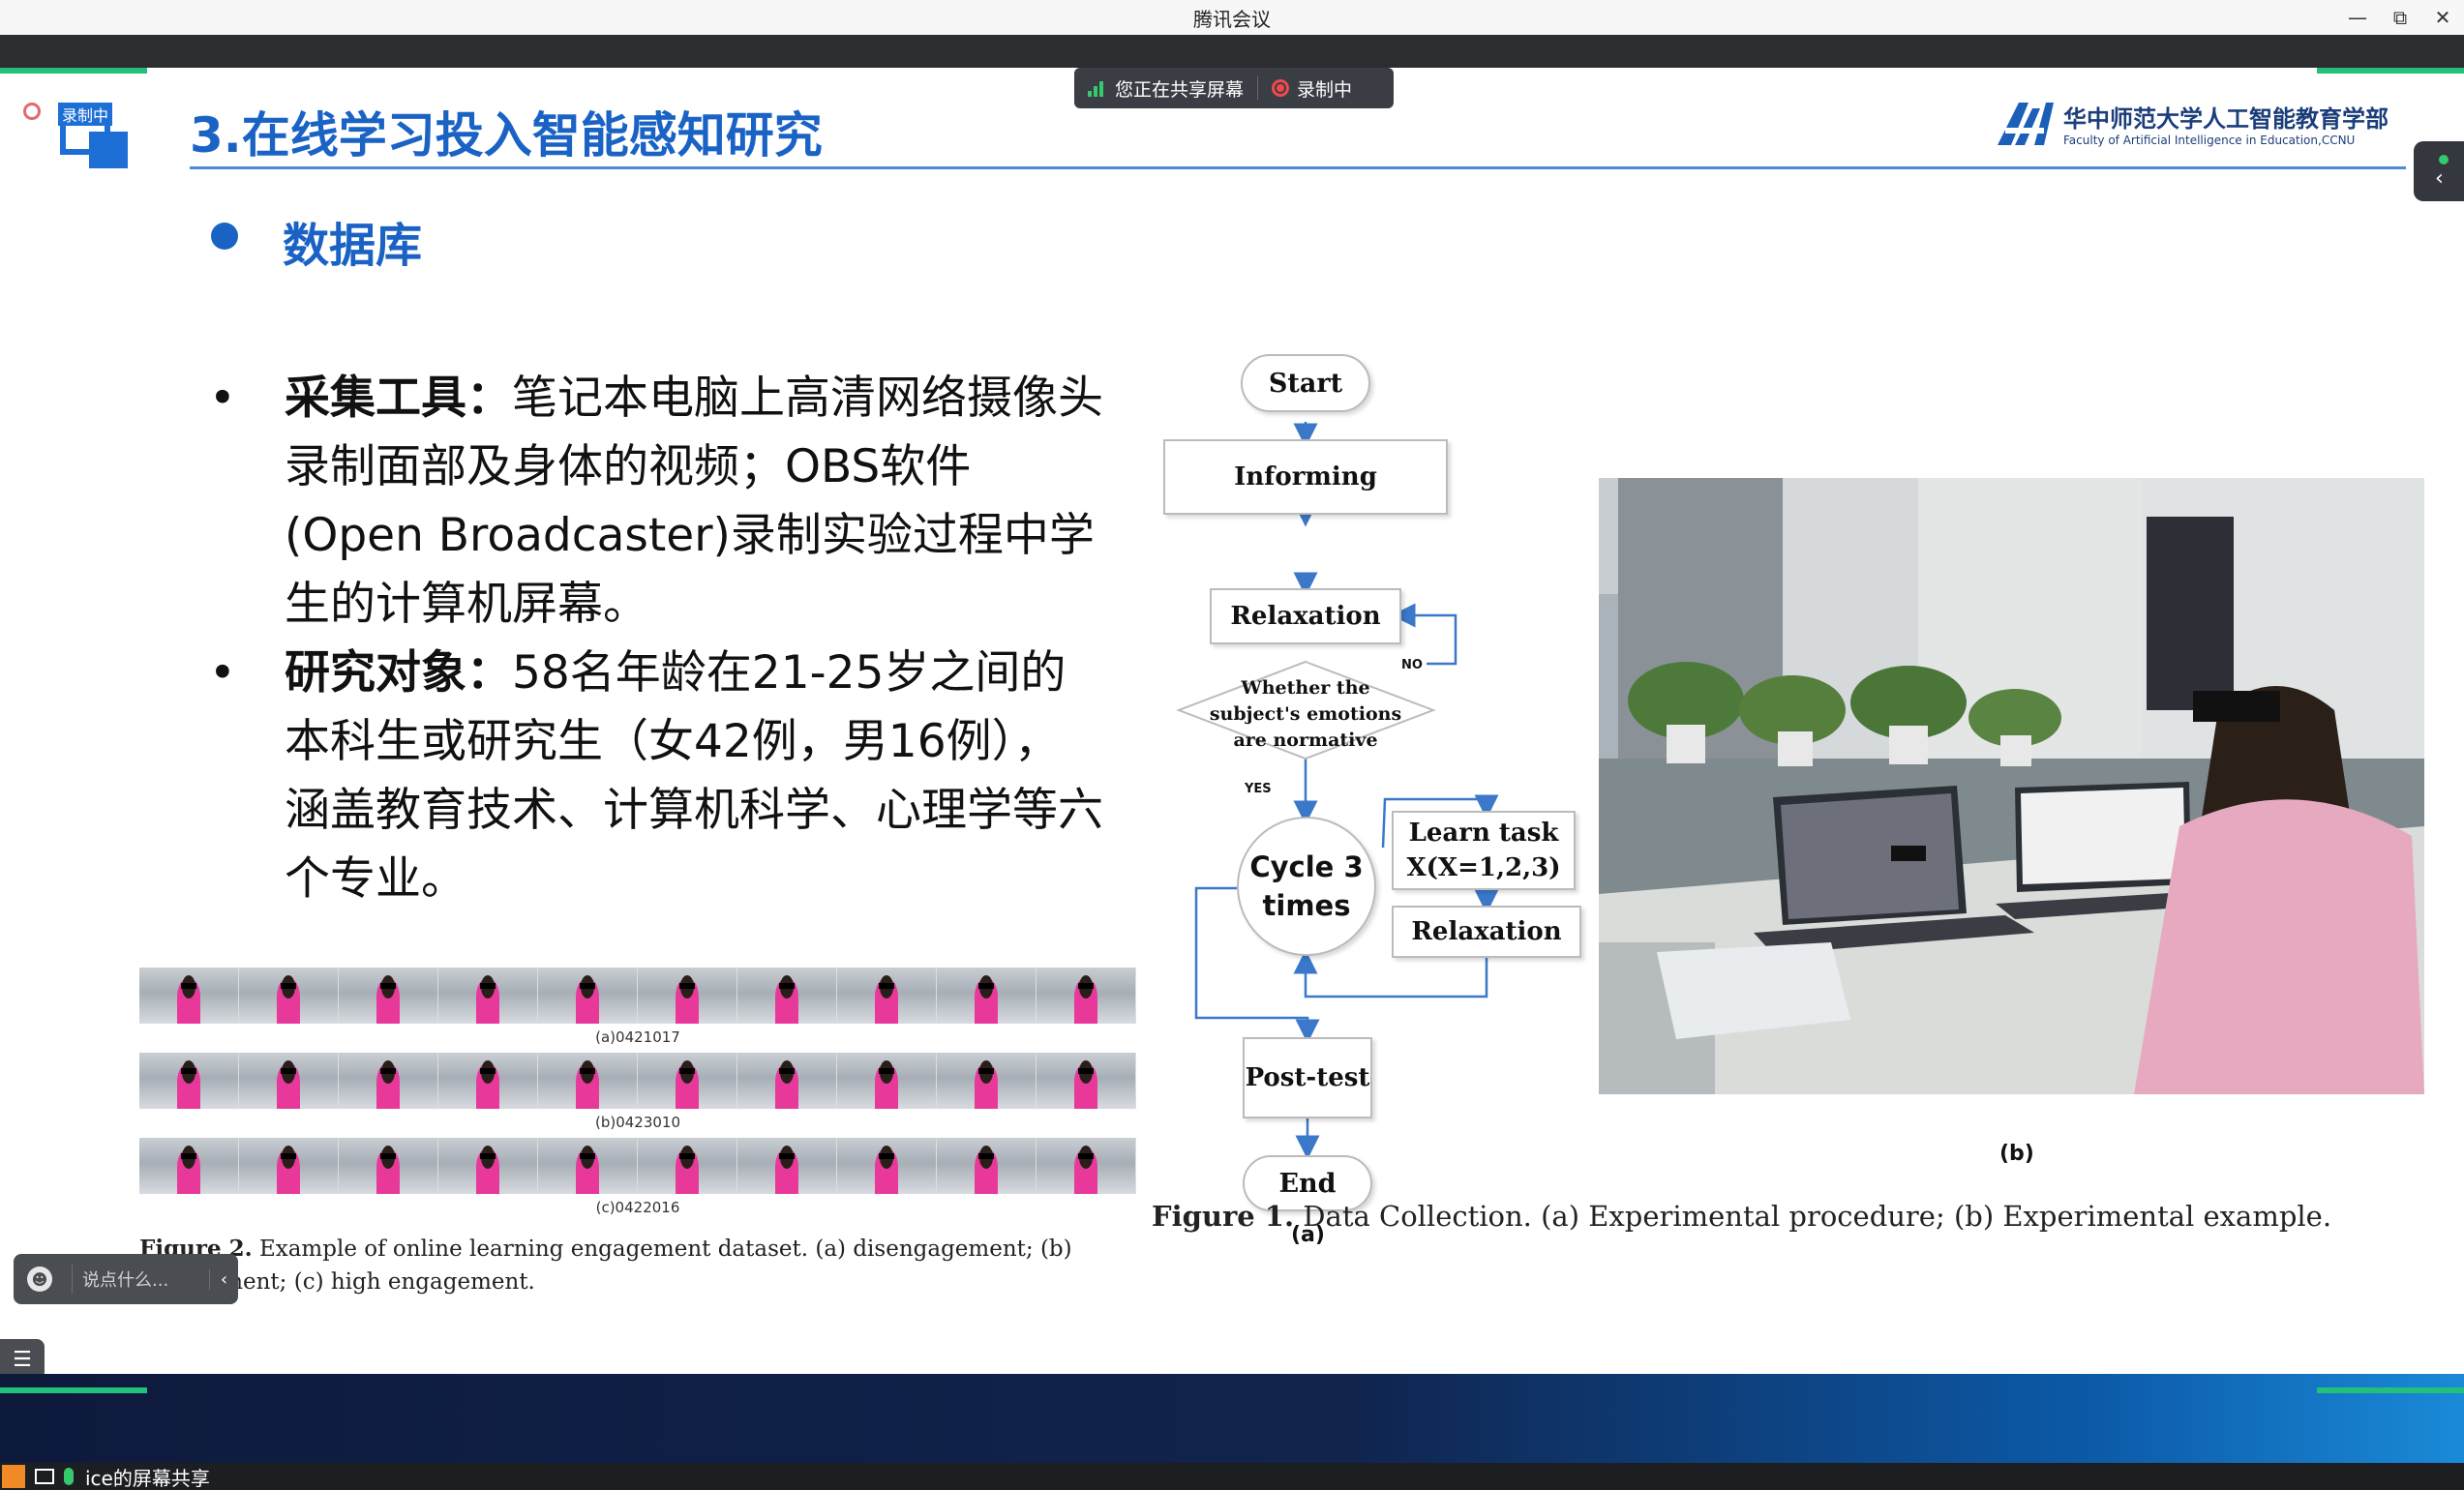  Describe the element at coordinates (2400, 17) in the screenshot. I see `restore-button: ⧉` at that location.